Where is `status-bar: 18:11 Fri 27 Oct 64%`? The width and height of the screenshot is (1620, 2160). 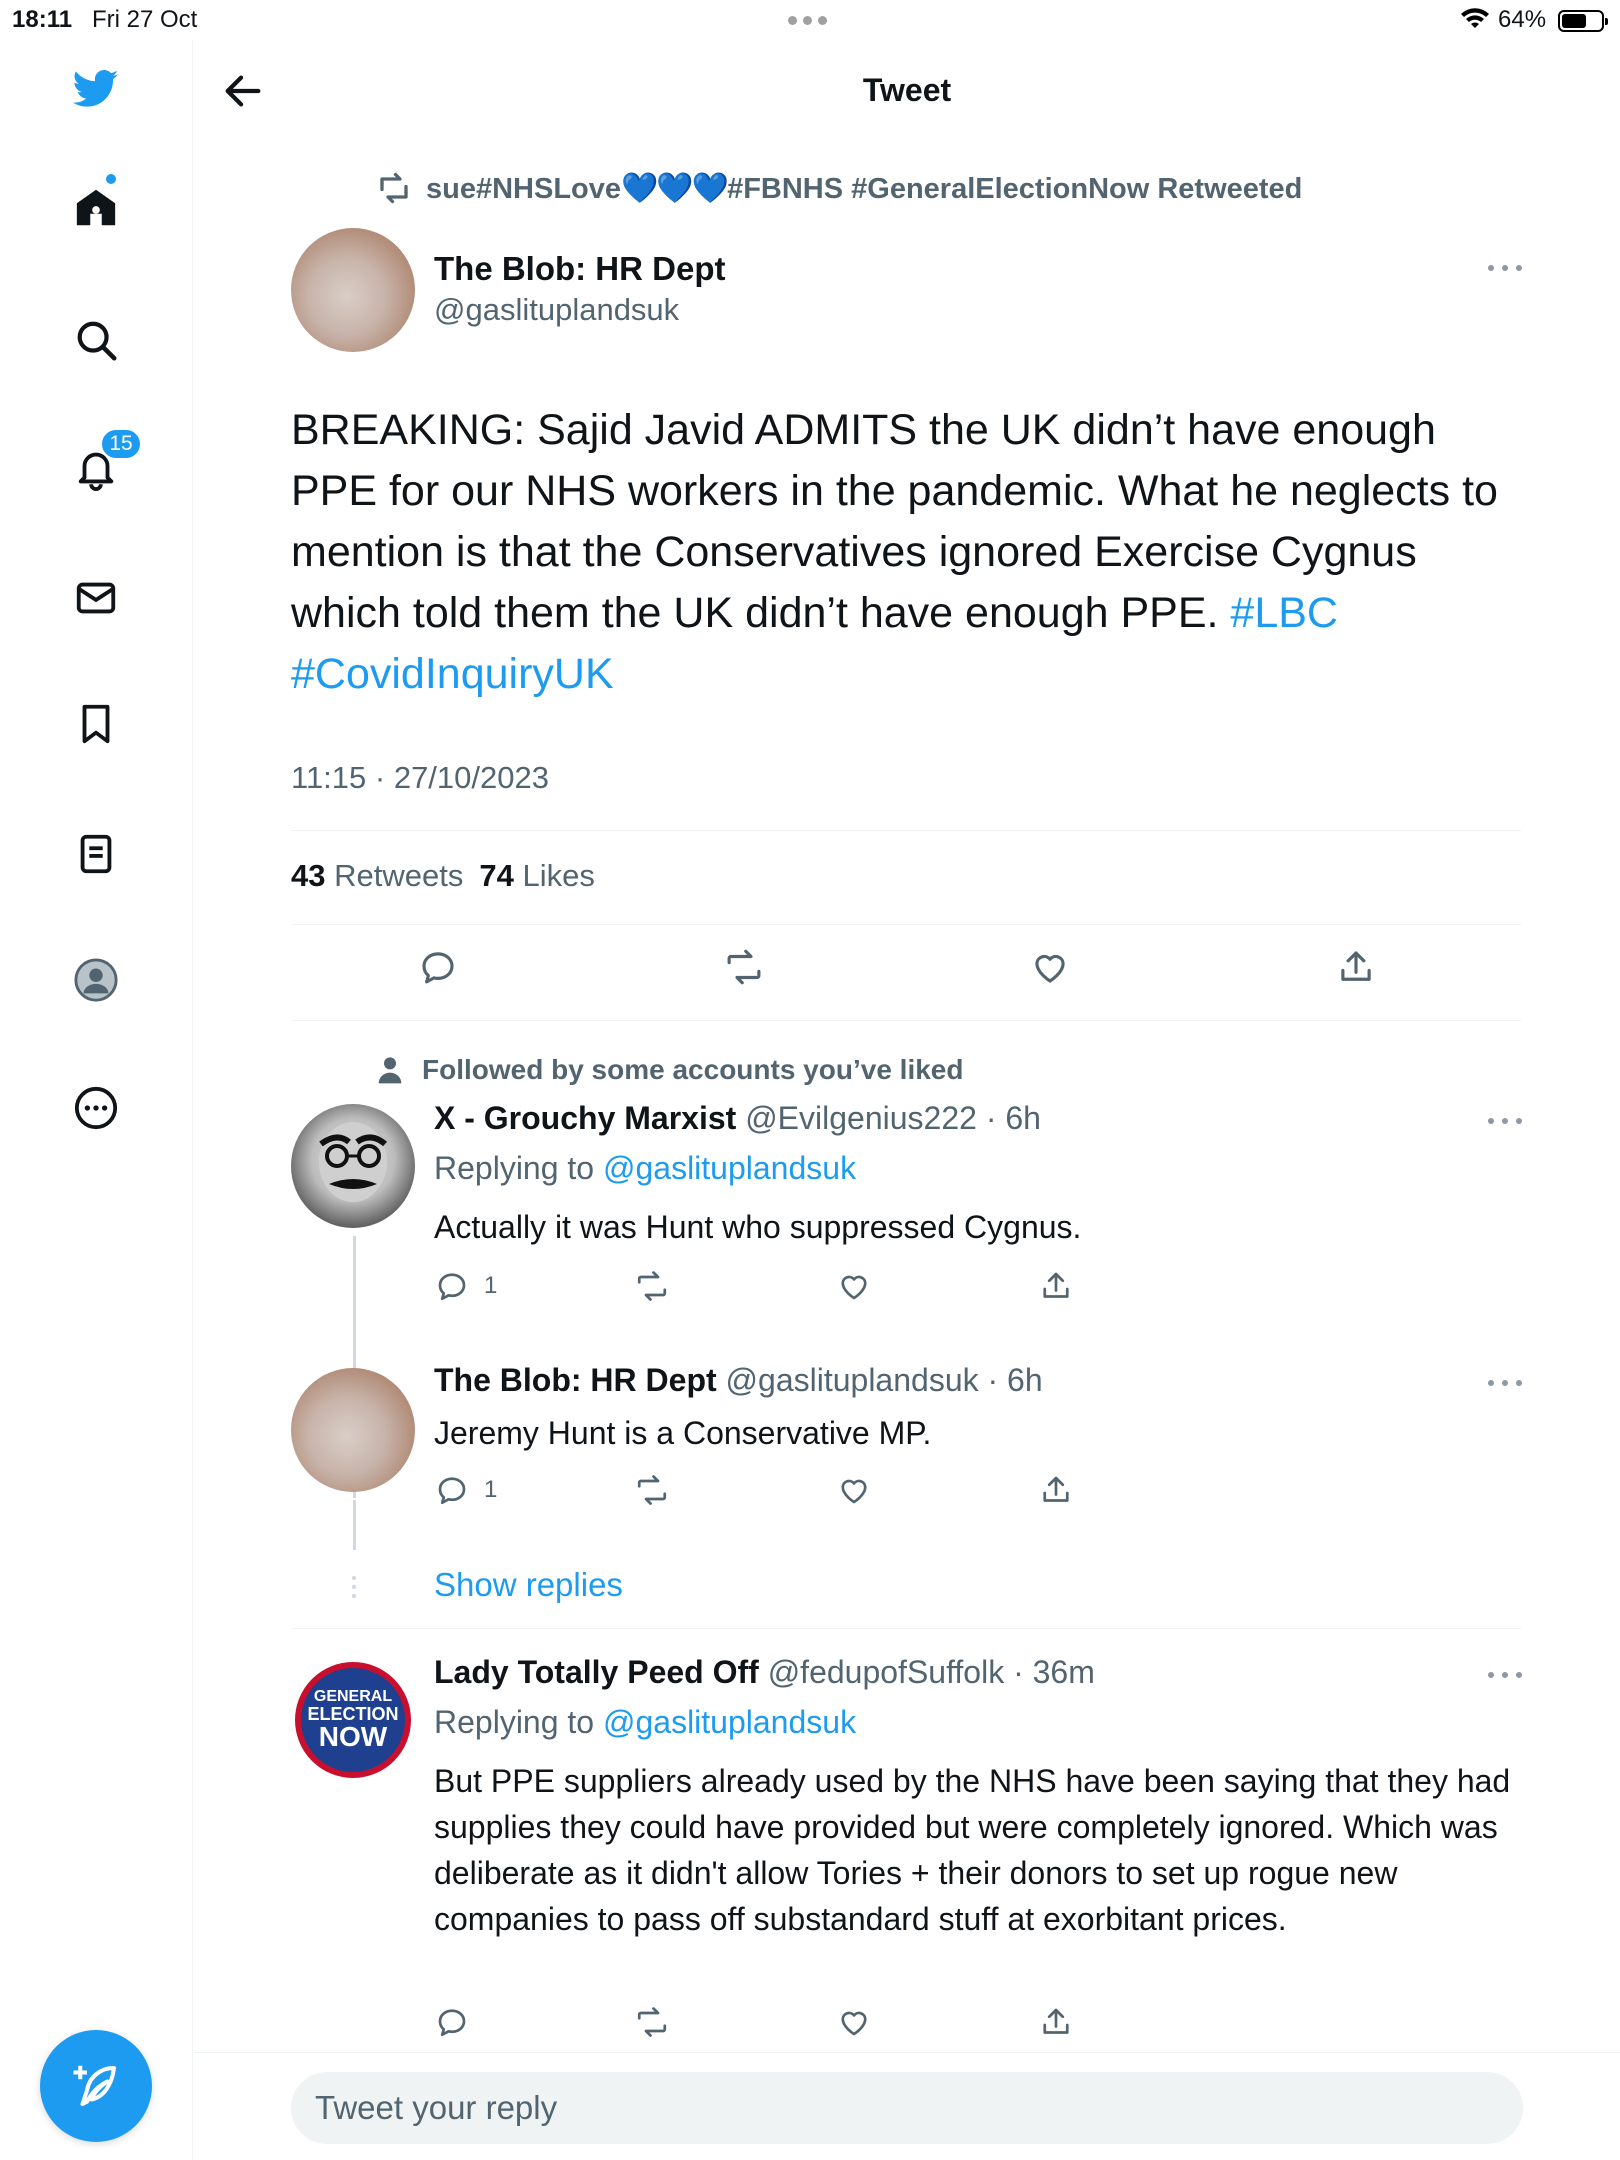 status-bar: 18:11 Fri 27 Oct 64% is located at coordinates (810, 20).